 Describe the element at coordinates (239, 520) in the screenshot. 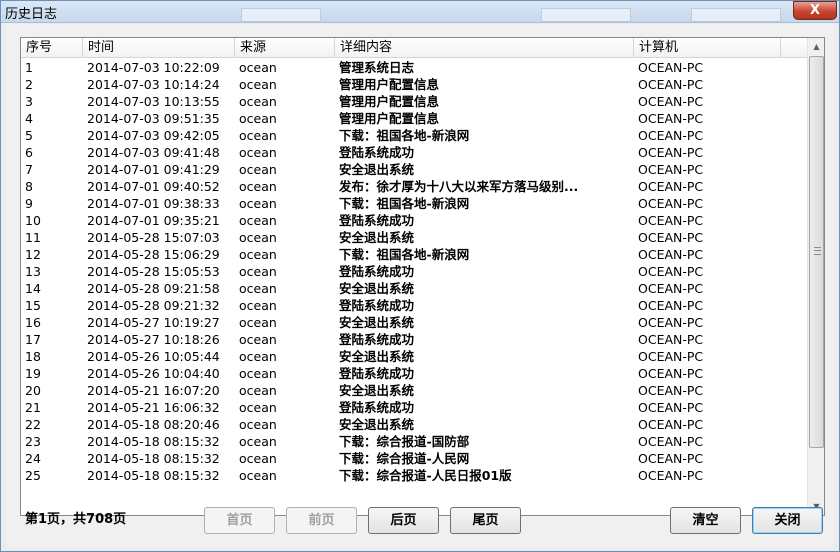

I see `first-page-button: 首页` at that location.